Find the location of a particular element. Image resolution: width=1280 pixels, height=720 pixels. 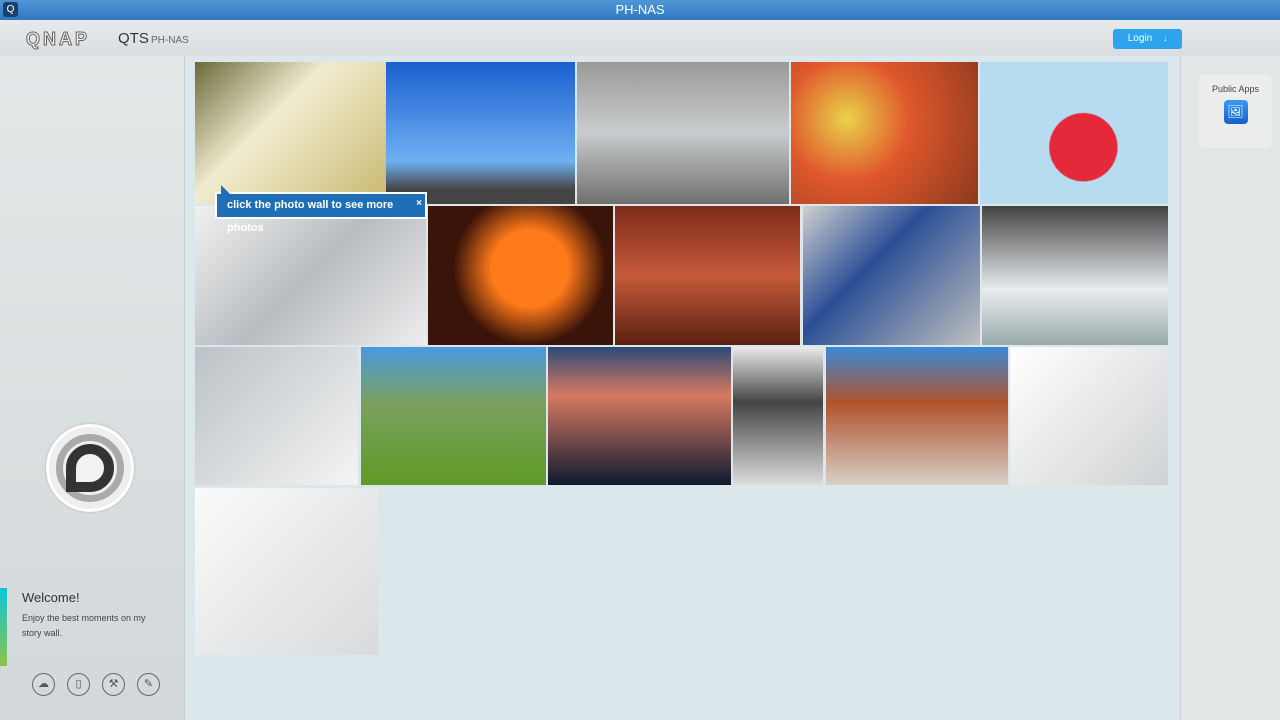

welcome-title: Welcome! is located at coordinates (51, 597).